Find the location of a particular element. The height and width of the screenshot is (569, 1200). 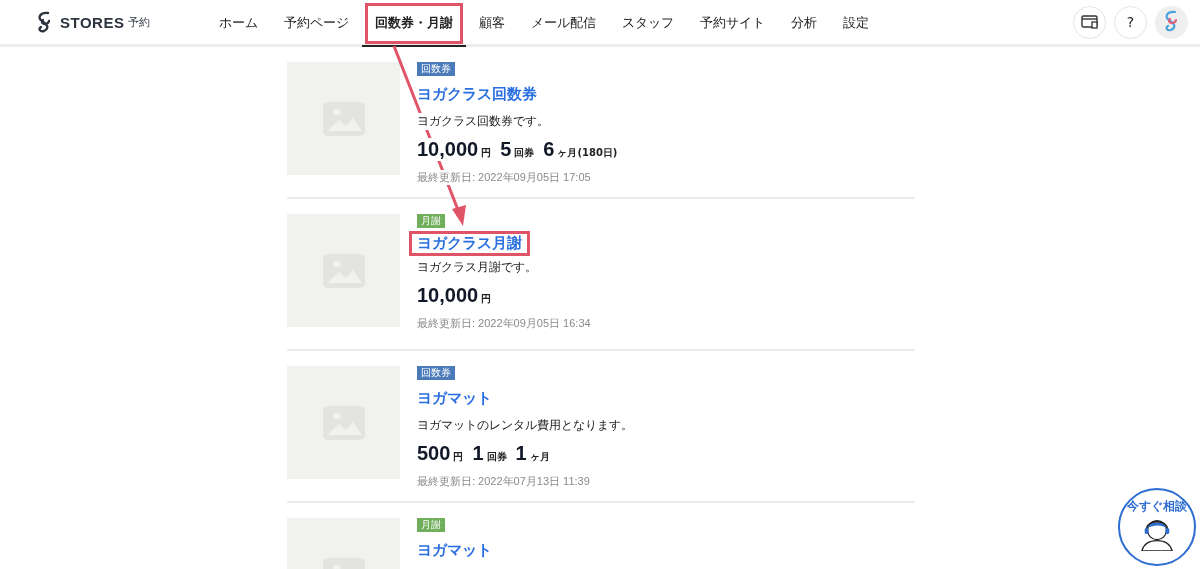

price-value: 5 is located at coordinates (506, 149).